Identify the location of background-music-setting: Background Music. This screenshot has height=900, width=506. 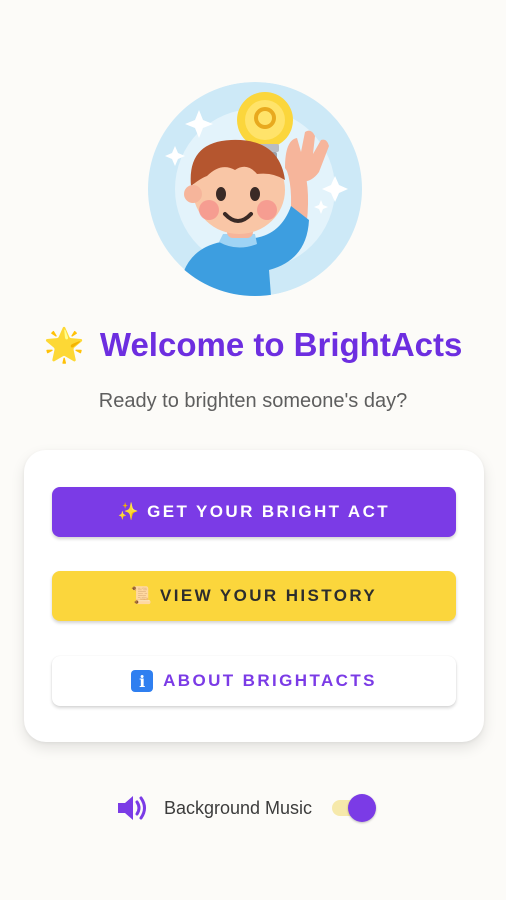
(253, 808).